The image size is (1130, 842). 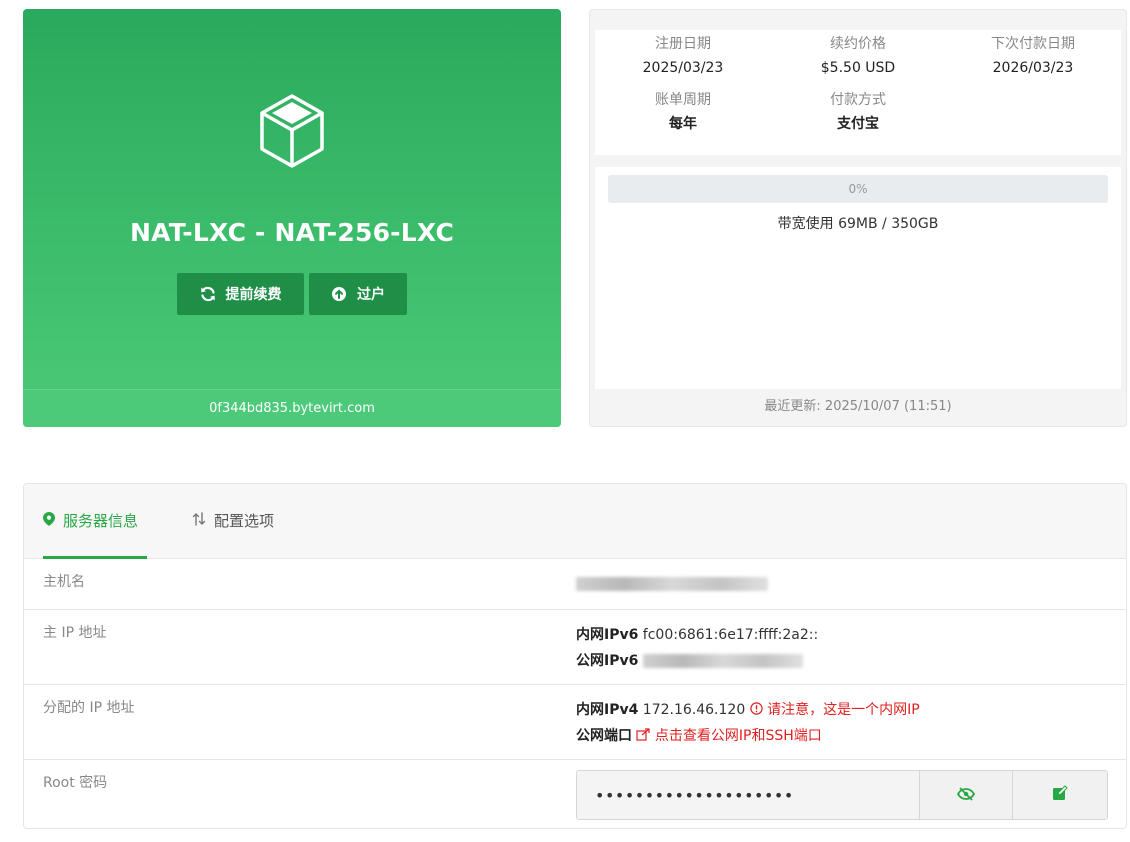 I want to click on renew-price-block: 续约价格 $5.50 USD, so click(x=858, y=58).